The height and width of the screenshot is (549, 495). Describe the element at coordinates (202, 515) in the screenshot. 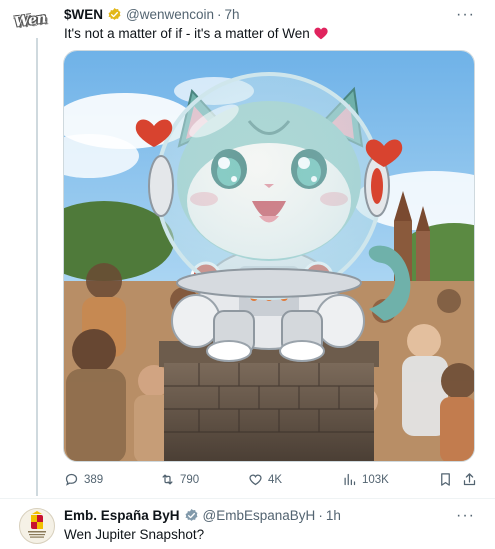

I see `reply-header: Emb. España ByH @EmbEspanaByH · 1h` at that location.